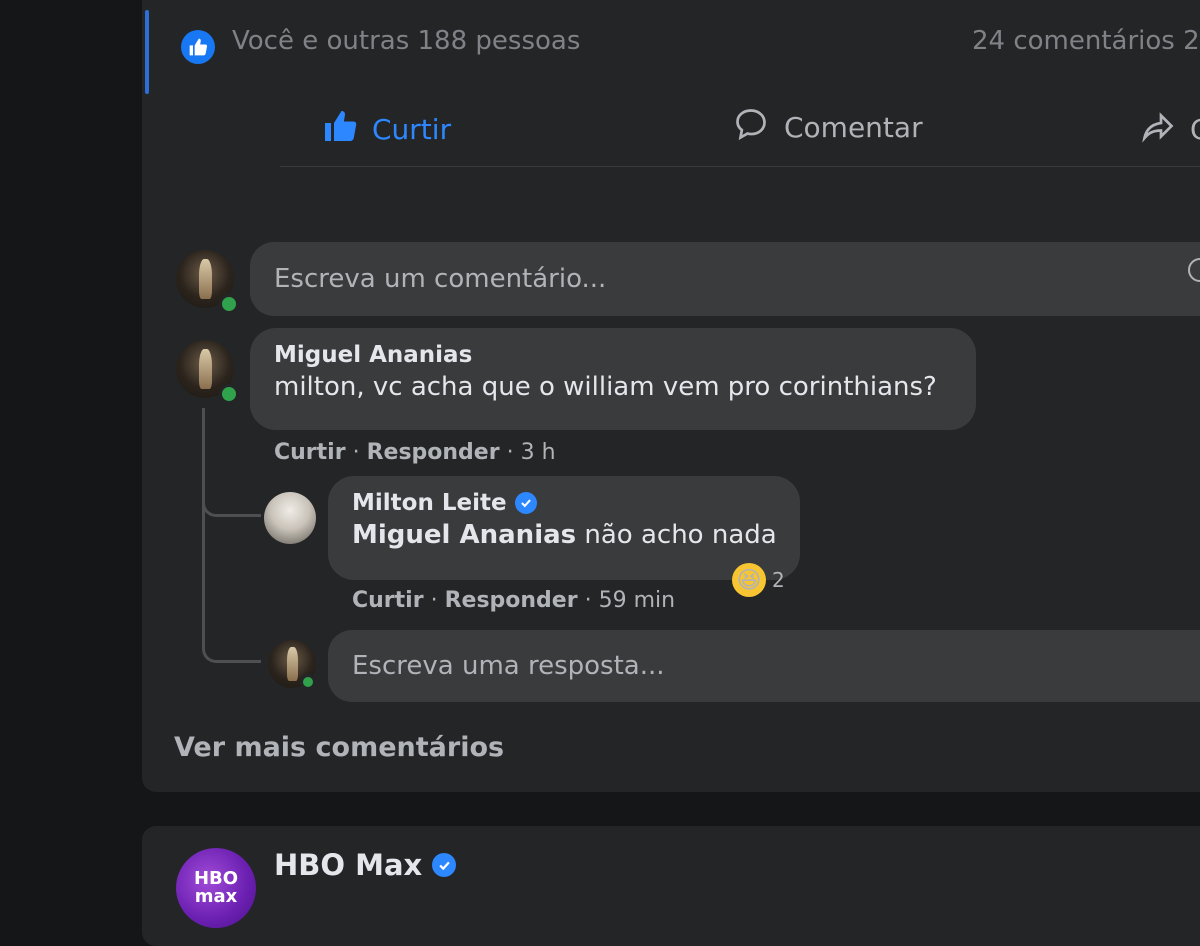 The image size is (1200, 946). I want to click on like-reaction-icon, so click(198, 47).